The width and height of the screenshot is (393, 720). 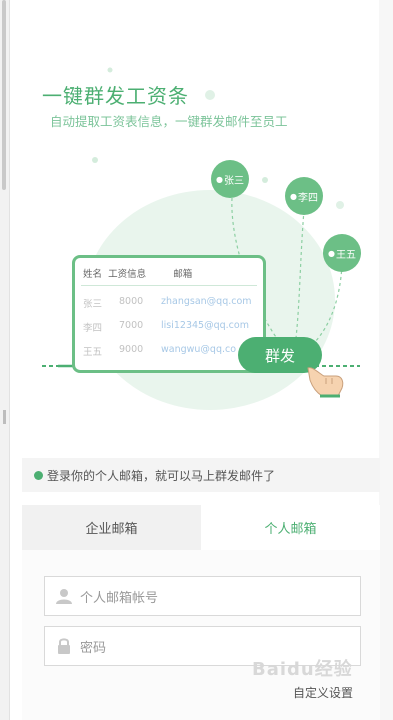 What do you see at coordinates (64, 646) in the screenshot?
I see `lock-icon` at bounding box center [64, 646].